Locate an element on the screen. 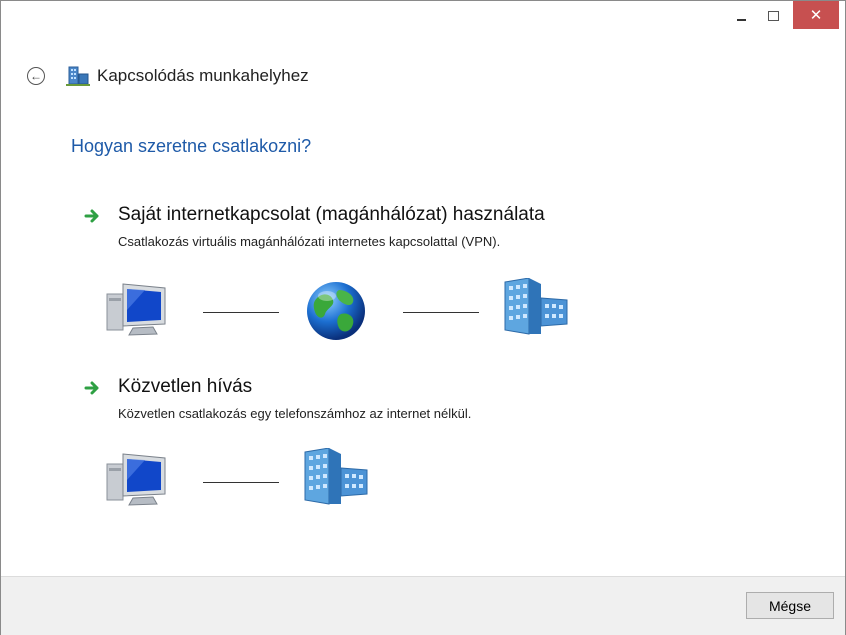 The width and height of the screenshot is (846, 635). window-title: Kapcsolódás munkahelyhez is located at coordinates (203, 75).